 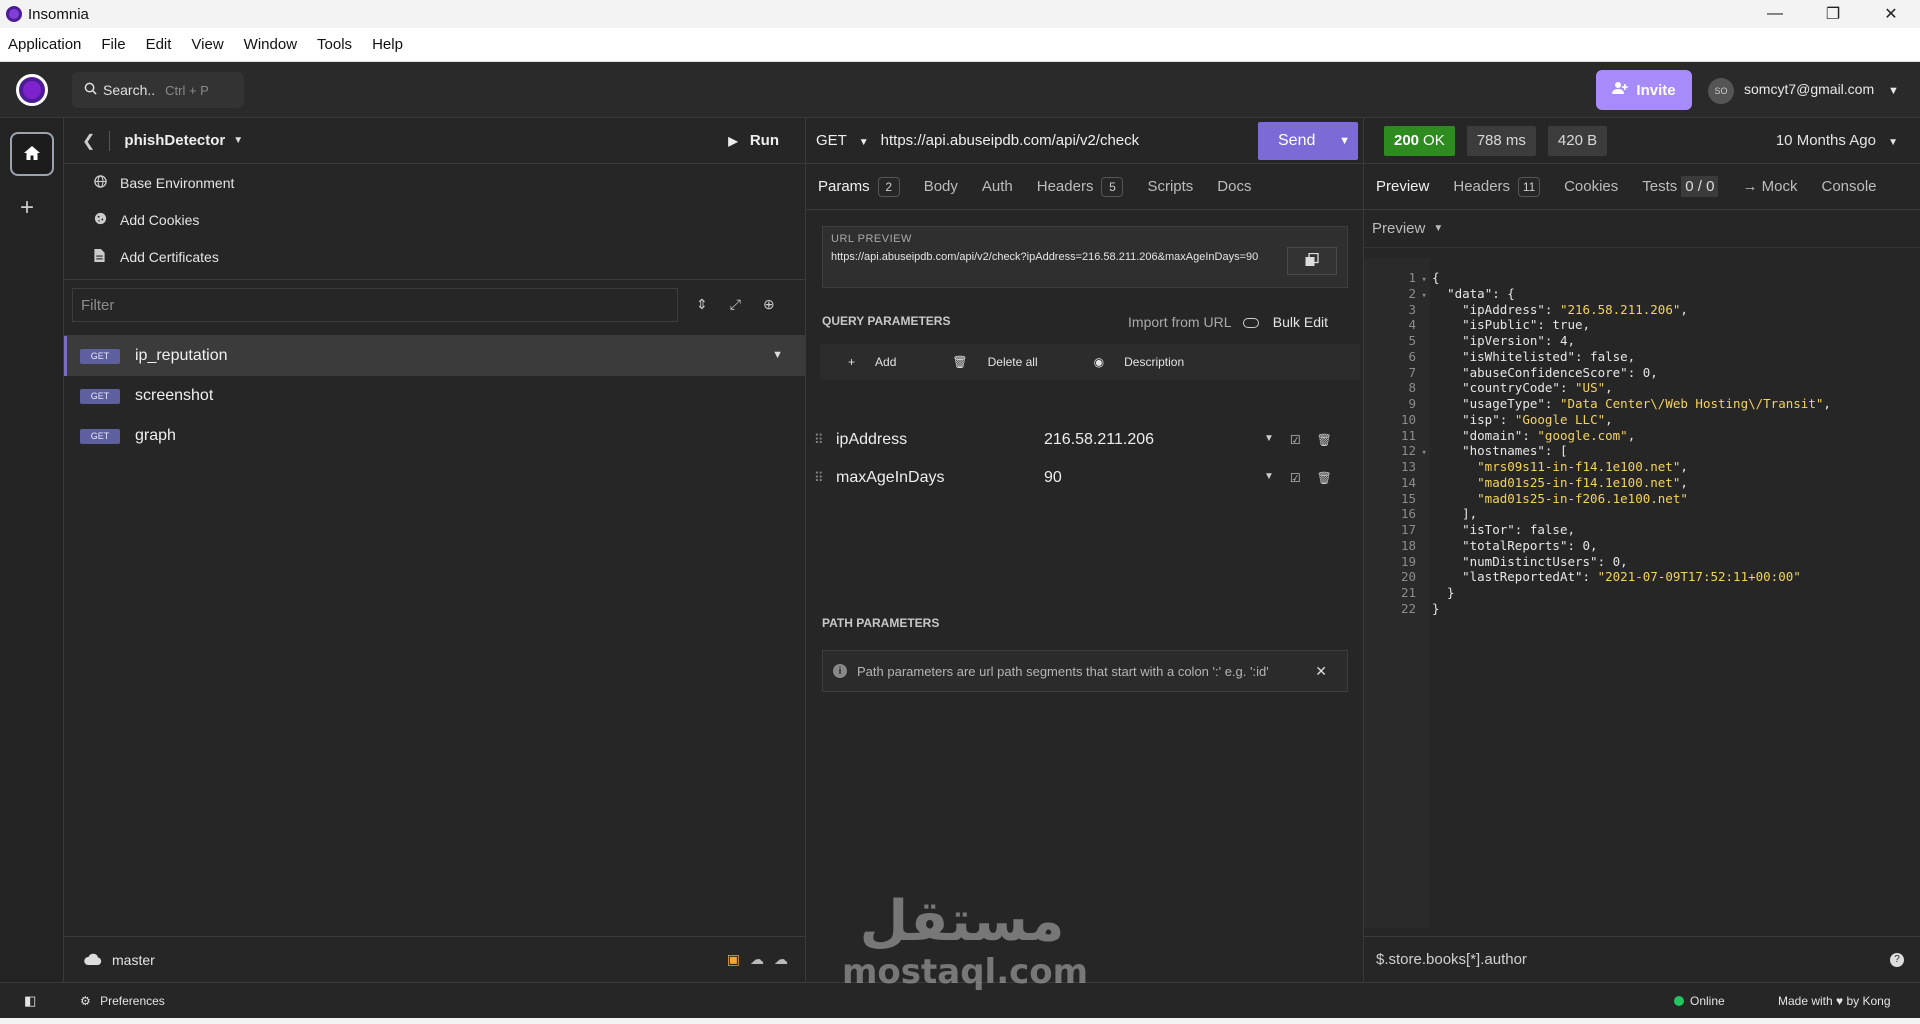 What do you see at coordinates (871, 239) in the screenshot?
I see `url-preview-label: URL PREVIEW` at bounding box center [871, 239].